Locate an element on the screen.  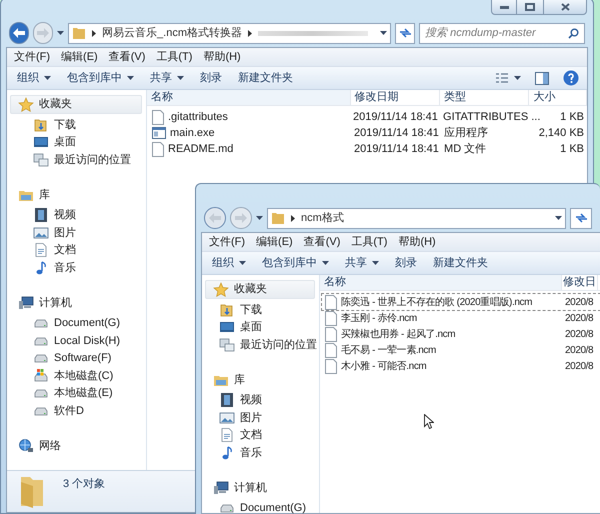
table-cell-text: 2,140 KB is located at coordinates (561, 133).